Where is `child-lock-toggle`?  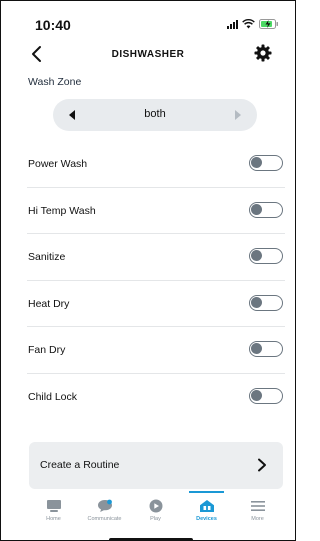
child-lock-toggle is located at coordinates (266, 395).